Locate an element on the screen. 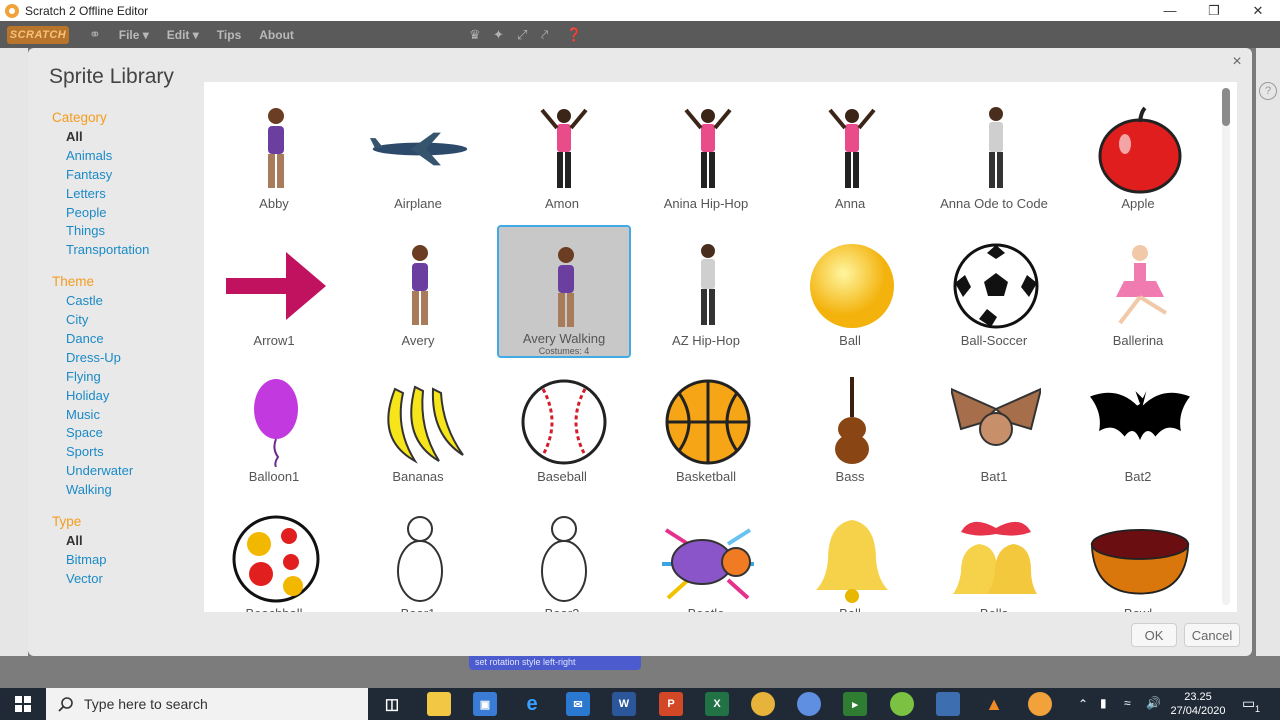 The height and width of the screenshot is (720, 1280). sprite-tile: Balloon1 is located at coordinates (276, 427).